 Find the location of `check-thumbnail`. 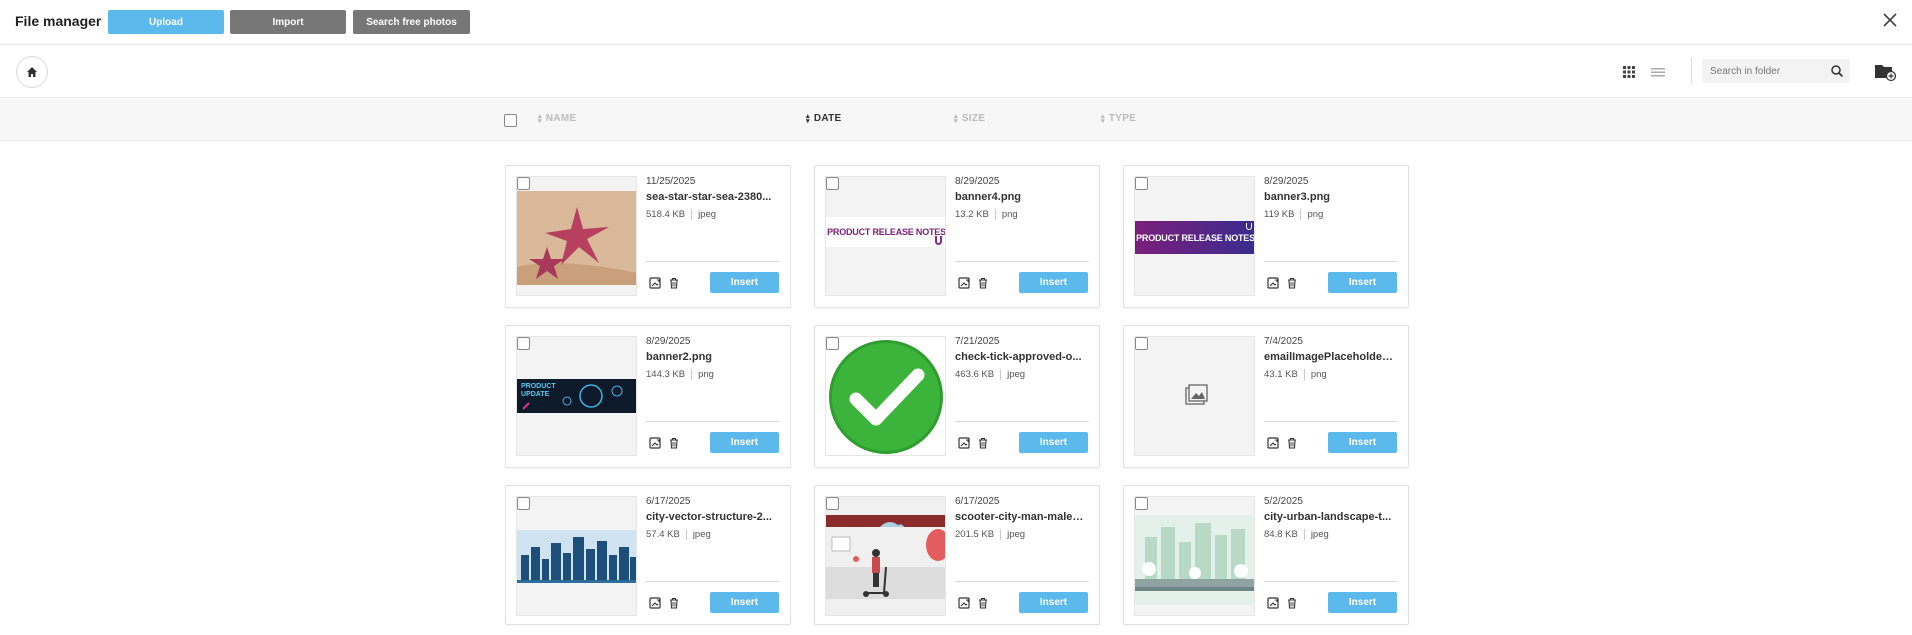

check-thumbnail is located at coordinates (885, 396).